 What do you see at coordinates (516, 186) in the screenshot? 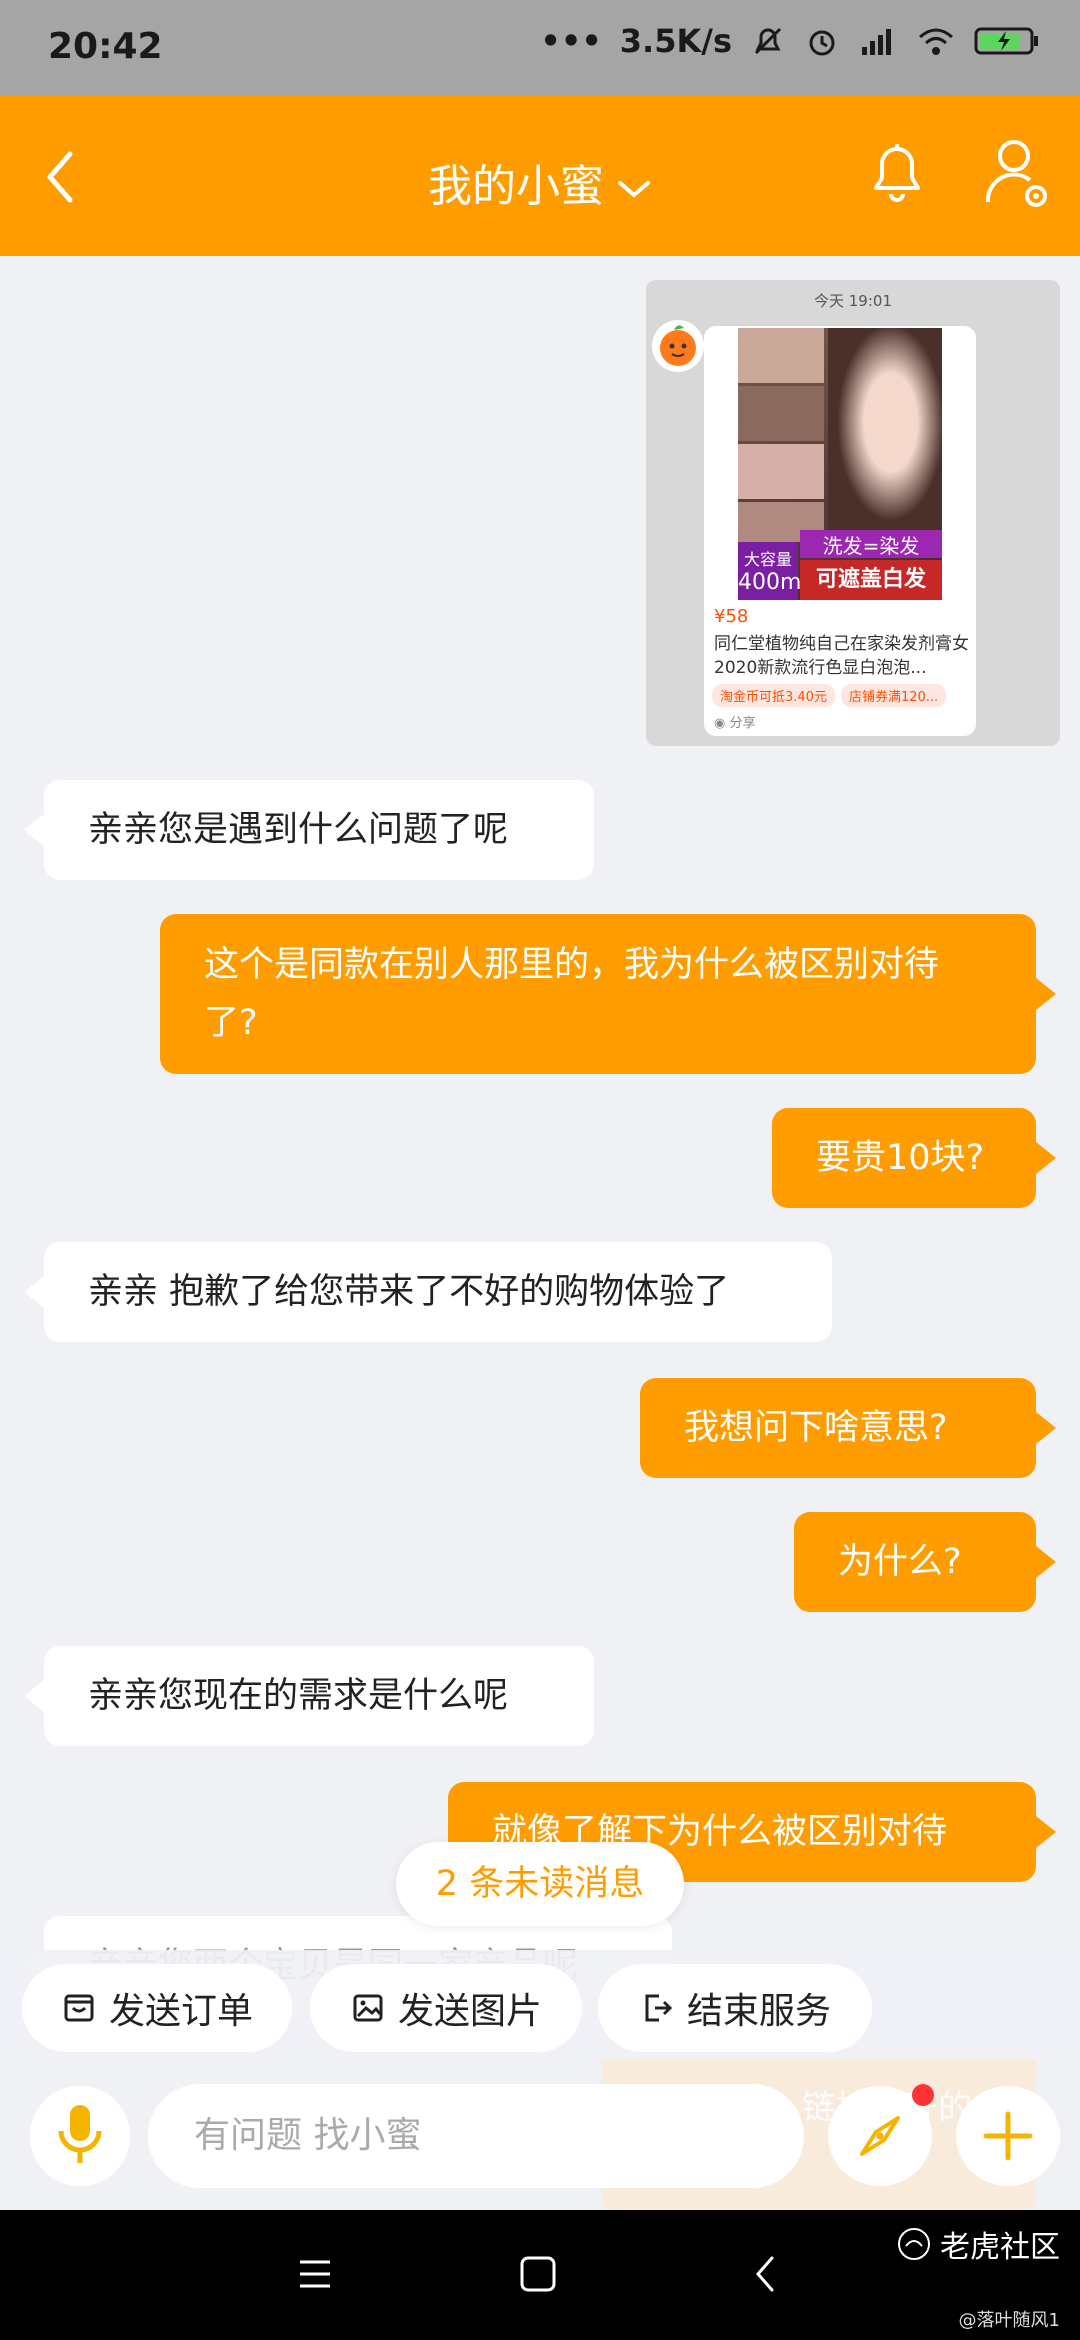
I see `page-title: 我的小蜜` at bounding box center [516, 186].